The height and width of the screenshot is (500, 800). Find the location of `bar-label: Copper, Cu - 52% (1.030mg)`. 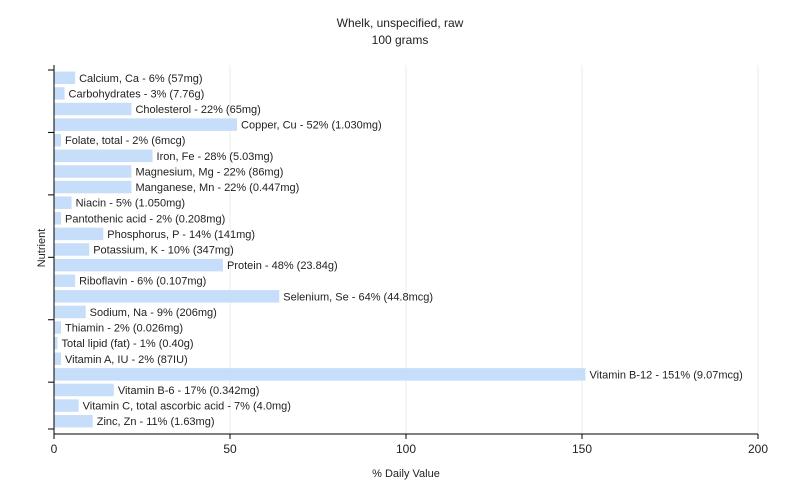

bar-label: Copper, Cu - 52% (1.030mg) is located at coordinates (311, 126).